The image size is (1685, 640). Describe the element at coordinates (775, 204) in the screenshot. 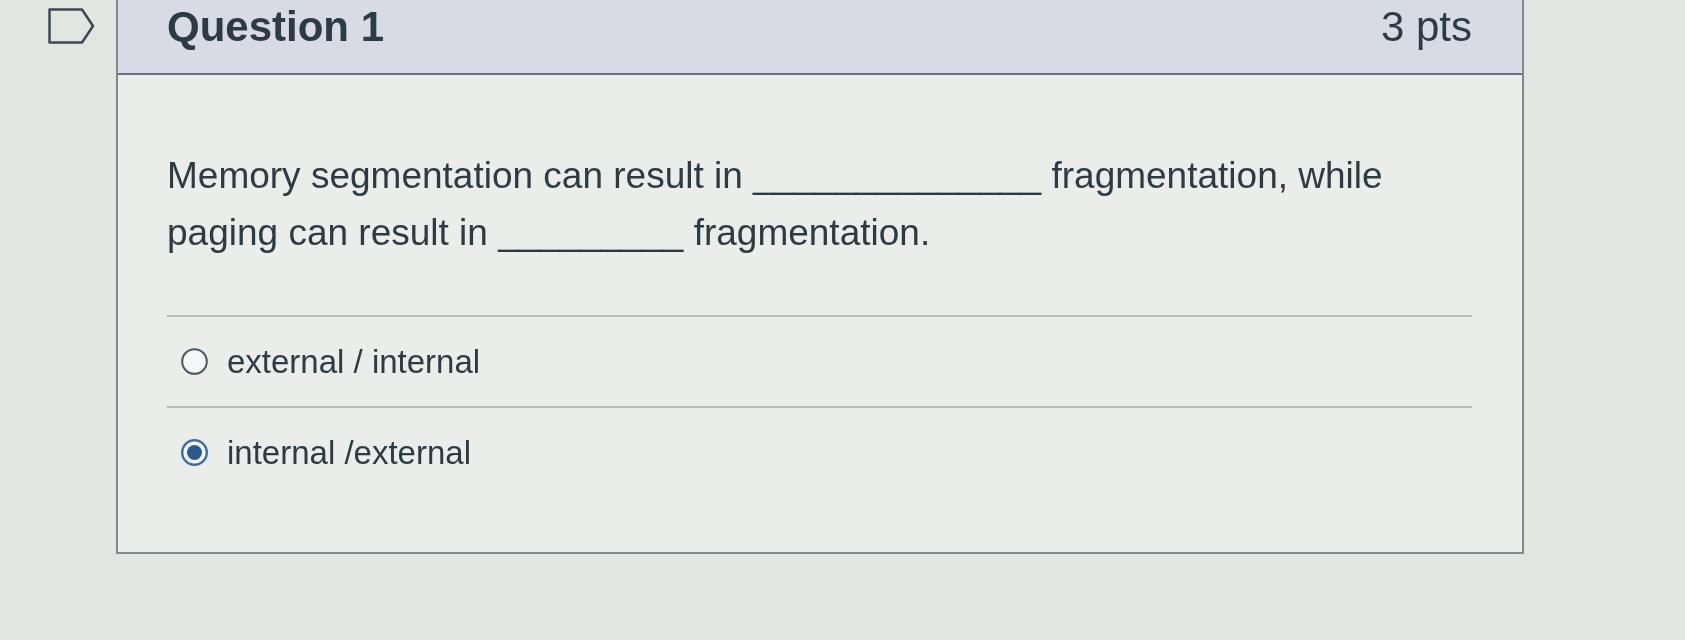

I see `question-text: Memory segmentation can result in ______________ fragmentation, while paging can result in _________ fragmentation.` at that location.